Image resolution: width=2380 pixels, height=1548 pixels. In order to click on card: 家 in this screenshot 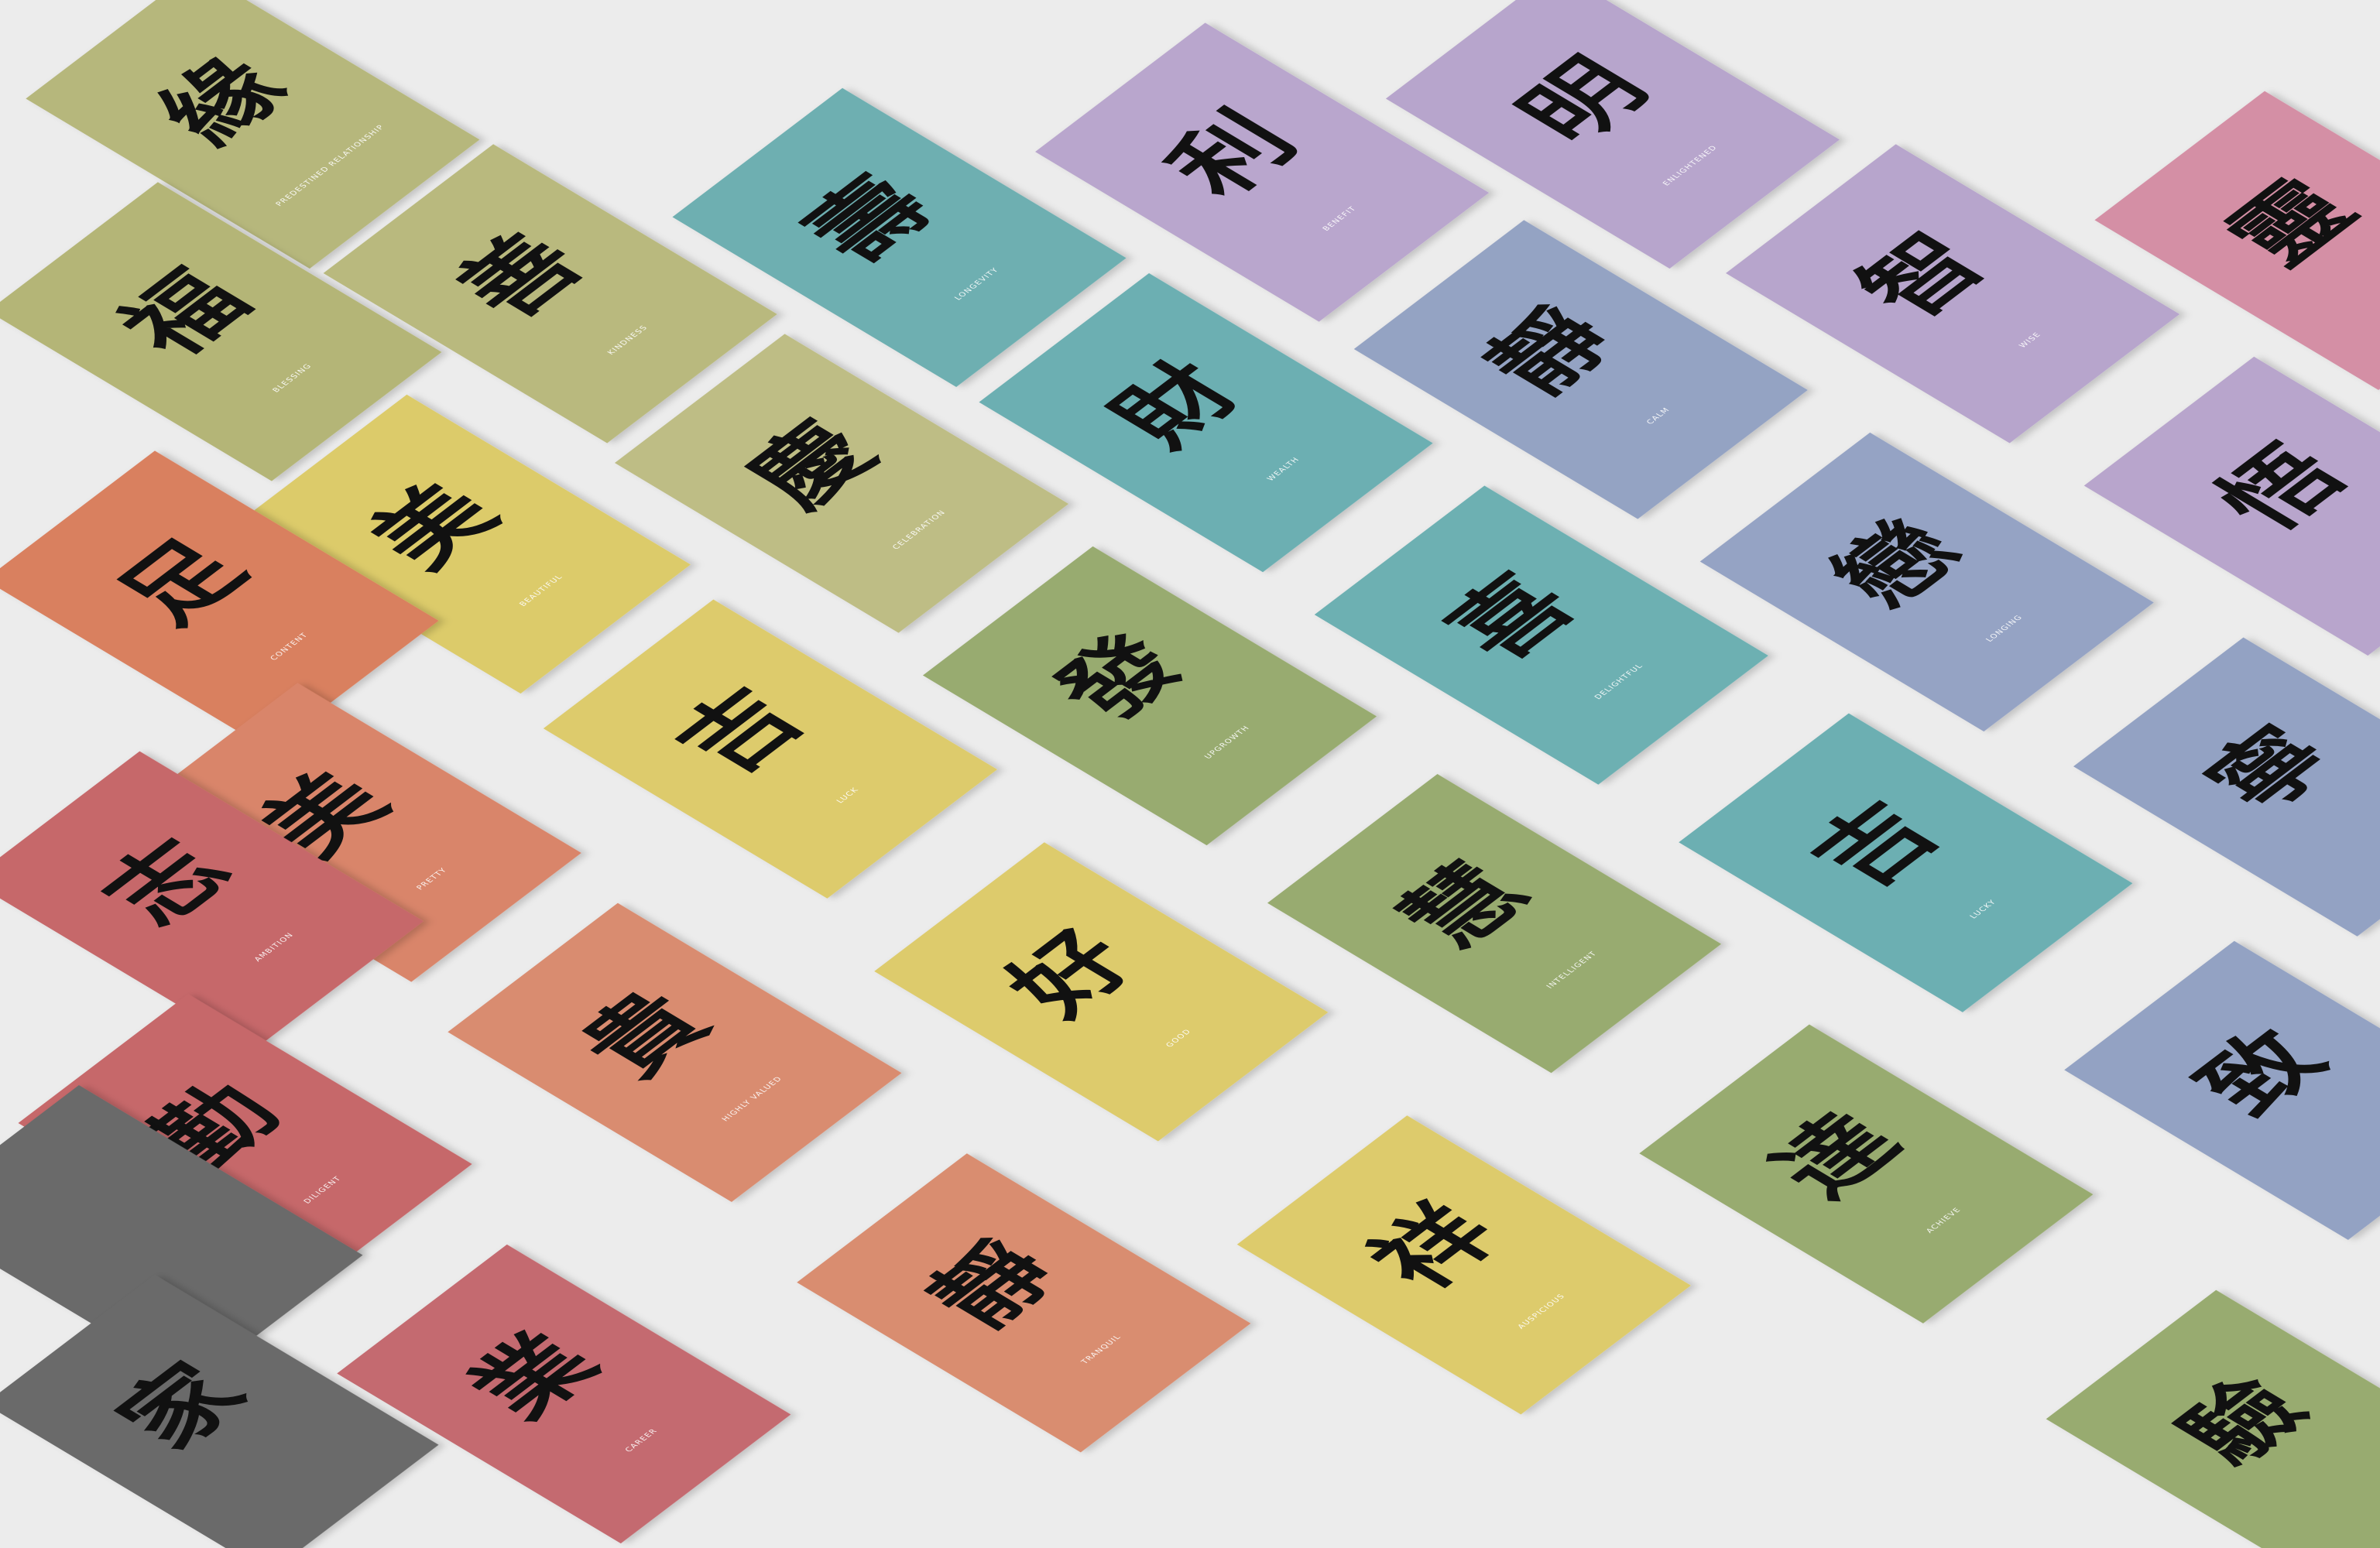, I will do `click(220, 1411)`.